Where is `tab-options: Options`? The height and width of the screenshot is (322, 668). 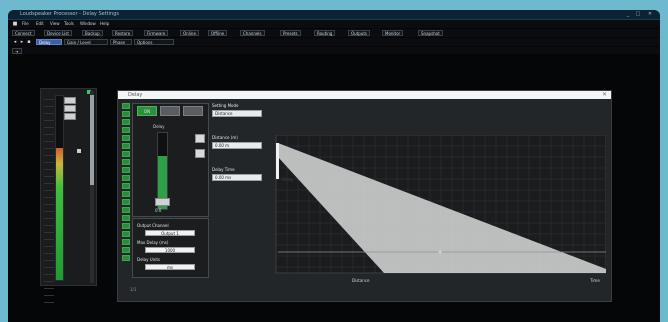 tab-options: Options is located at coordinates (154, 42).